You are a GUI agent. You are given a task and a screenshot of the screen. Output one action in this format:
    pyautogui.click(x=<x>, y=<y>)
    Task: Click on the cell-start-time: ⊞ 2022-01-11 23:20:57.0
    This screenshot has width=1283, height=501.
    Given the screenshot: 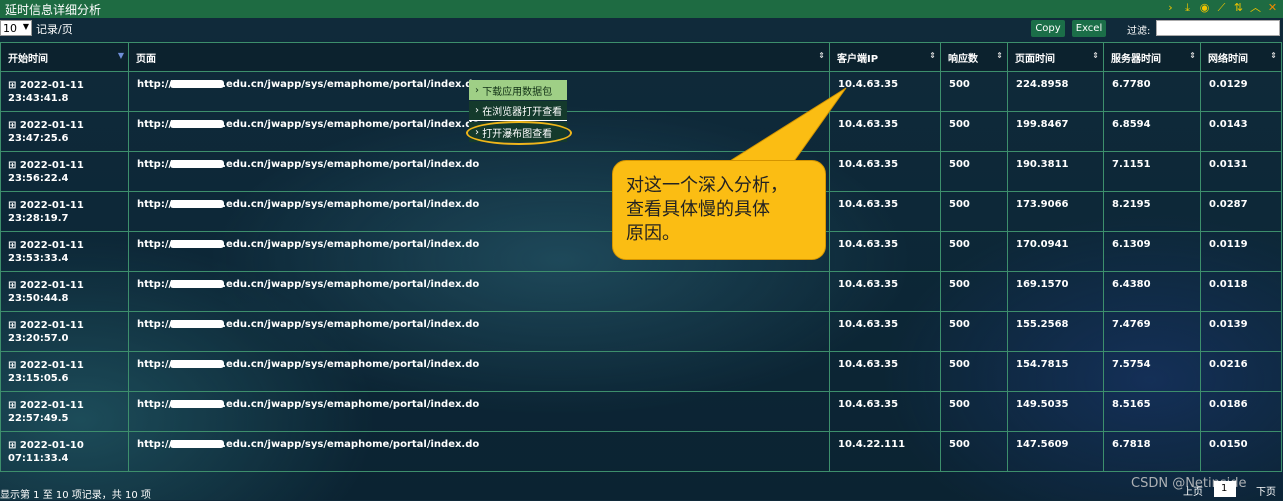 What is the action you would take?
    pyautogui.click(x=64, y=331)
    